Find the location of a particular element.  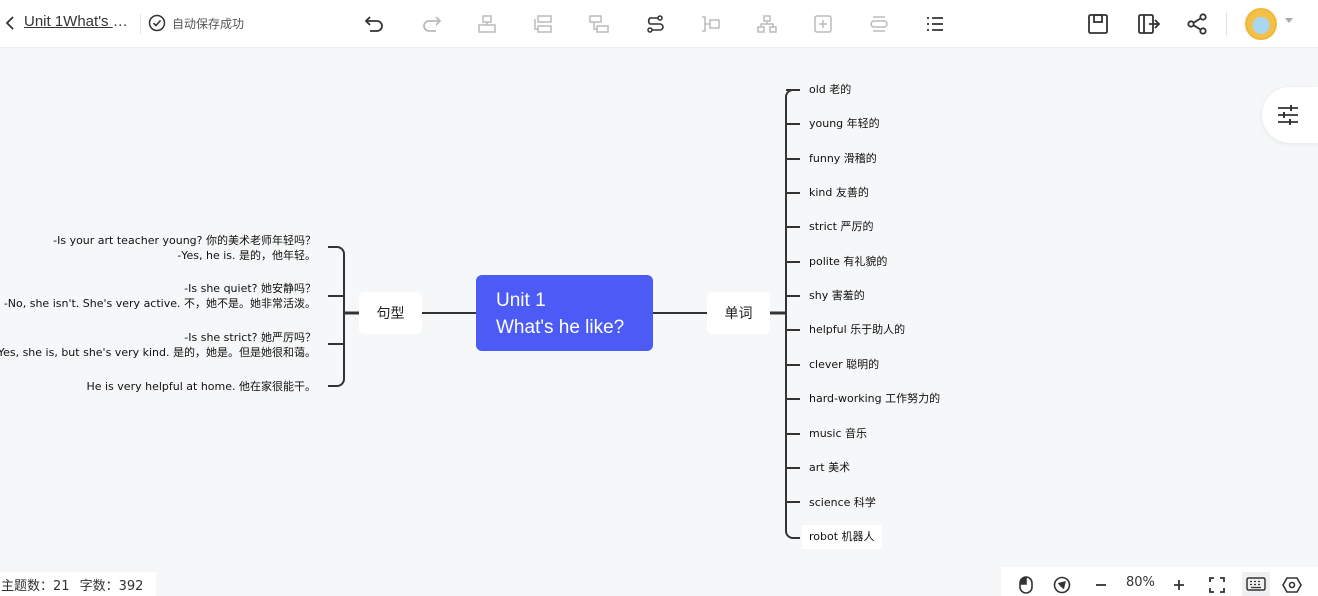

share-button is located at coordinates (1197, 24).